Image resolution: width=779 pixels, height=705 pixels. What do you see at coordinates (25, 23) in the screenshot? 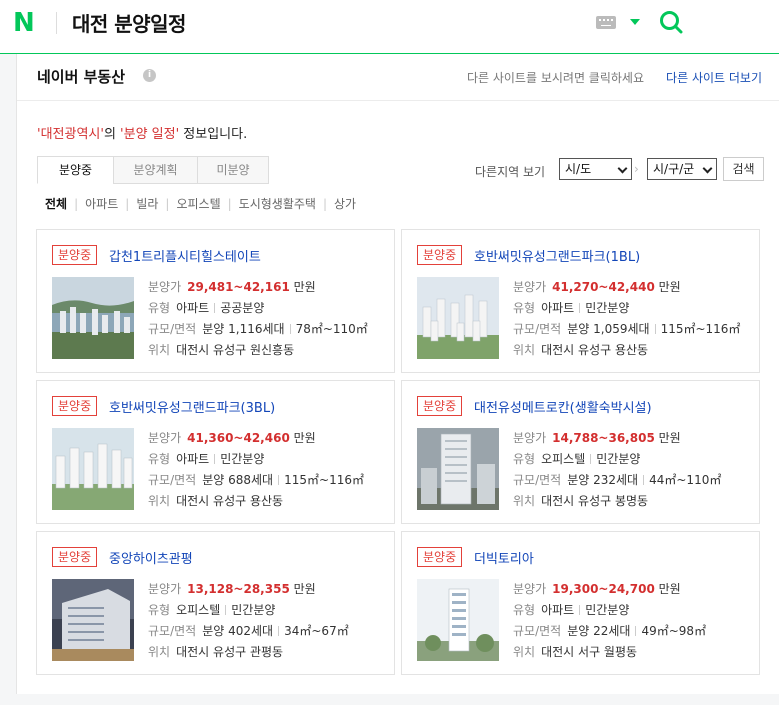
I see `naver-logo: N` at bounding box center [25, 23].